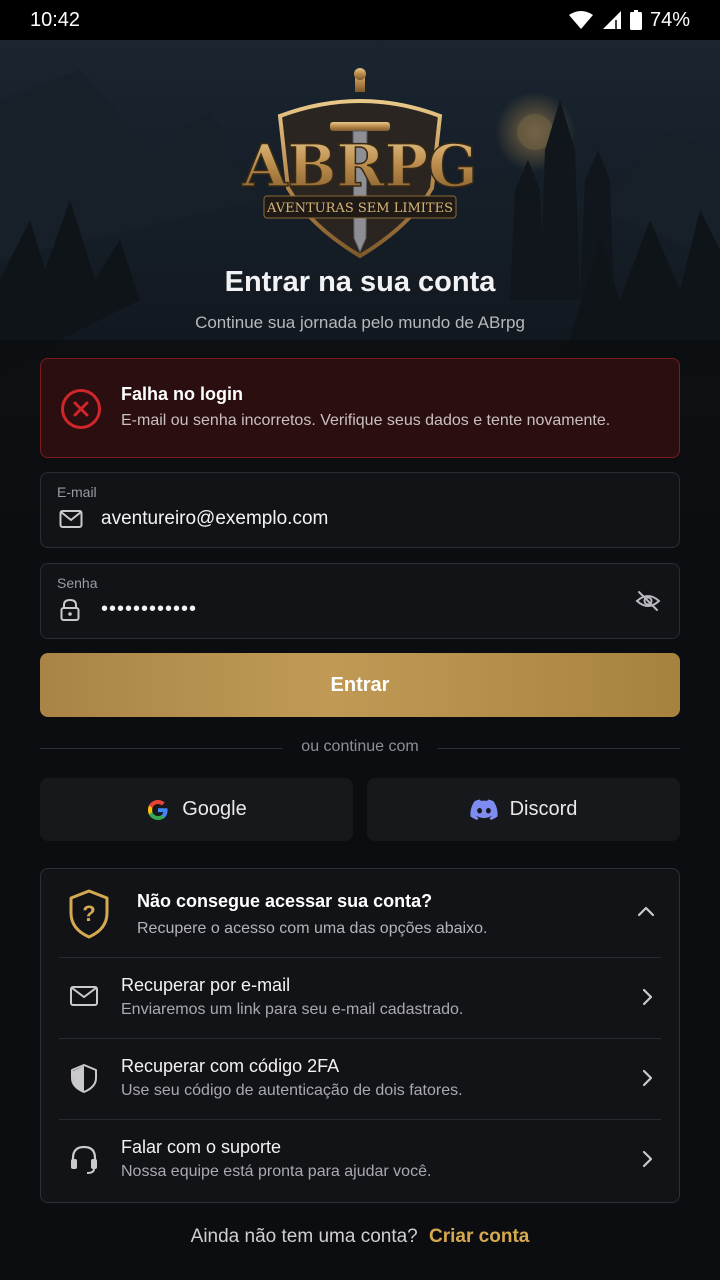 The height and width of the screenshot is (1280, 720). I want to click on abrpg-logo: ABRPG AVENTURAS SEM LIMITES, so click(360, 164).